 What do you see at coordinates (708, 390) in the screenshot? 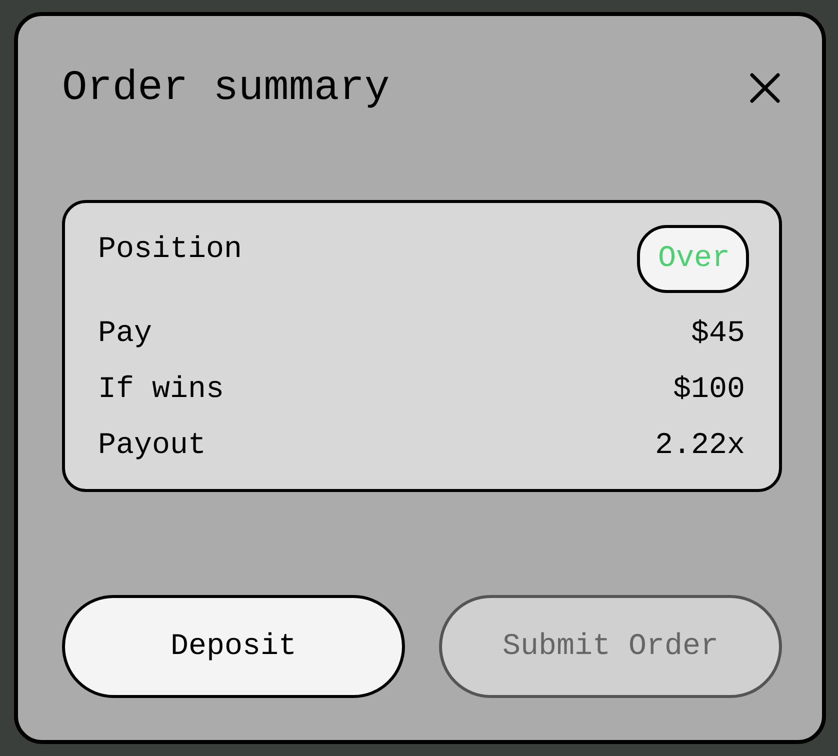
I see `summary-value: $100` at bounding box center [708, 390].